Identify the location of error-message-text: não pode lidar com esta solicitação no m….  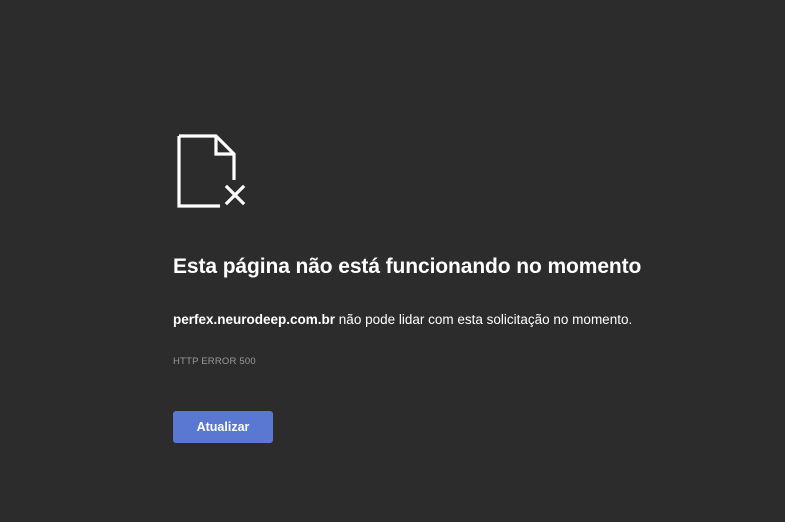
(484, 319).